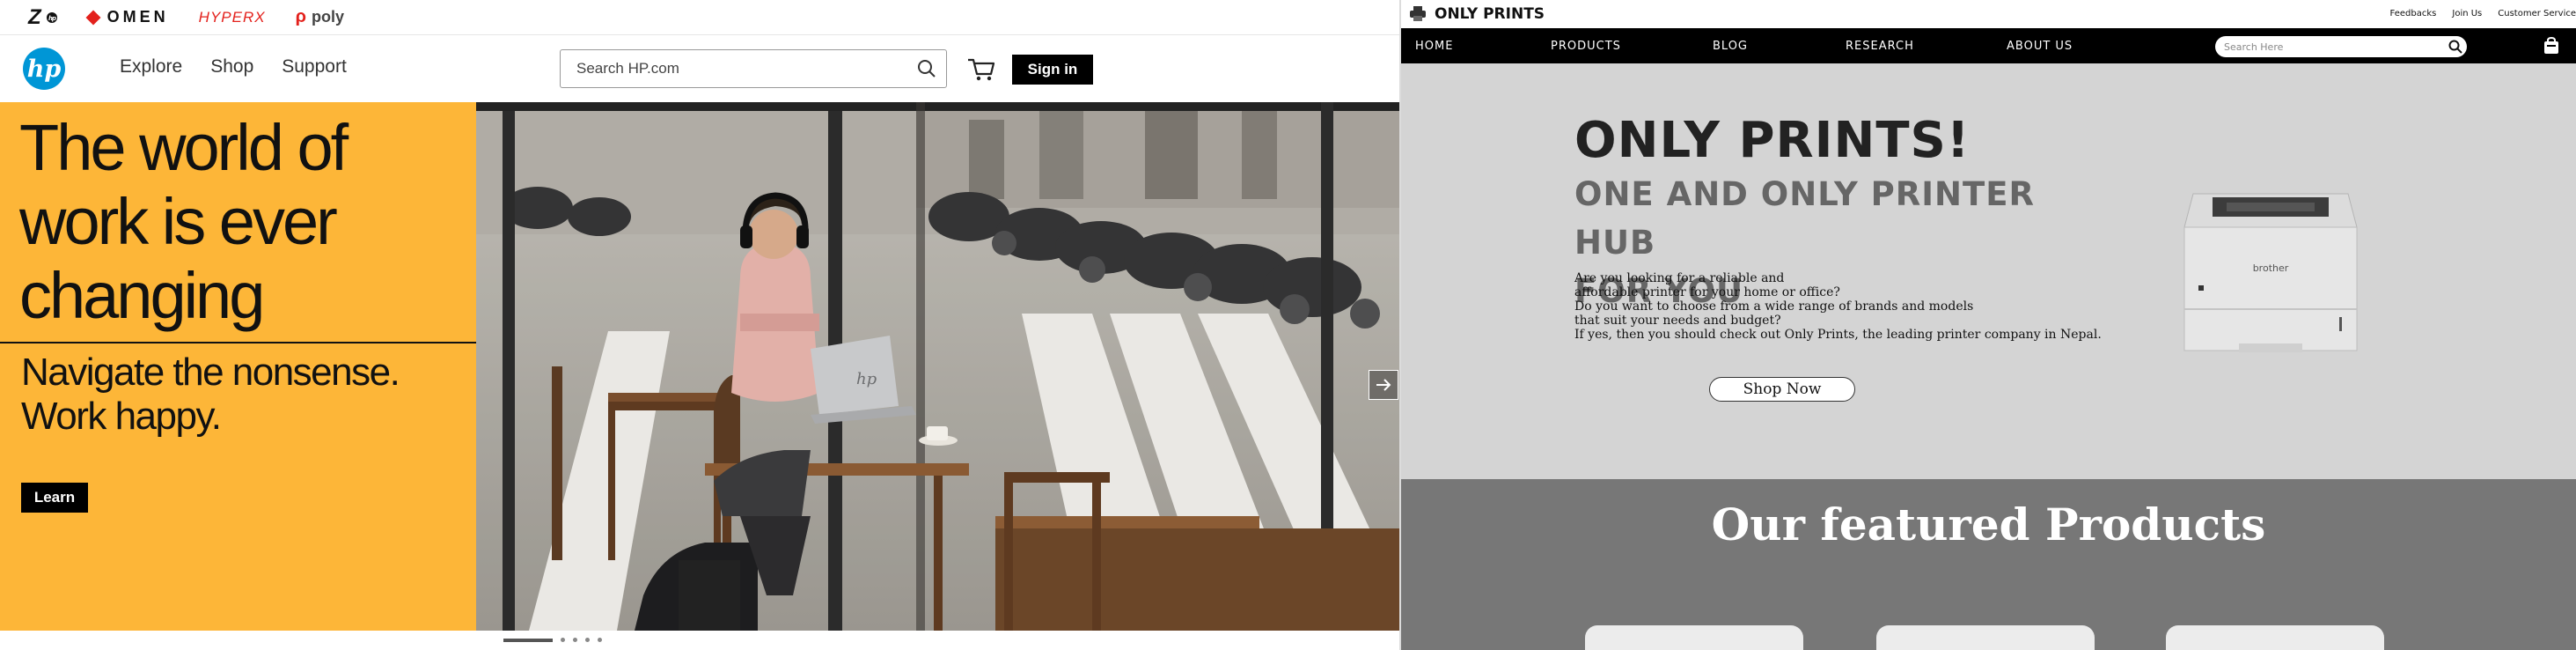 Image resolution: width=2576 pixels, height=650 pixels. What do you see at coordinates (184, 148) in the screenshot?
I see `hero-title-line-1: The world of` at bounding box center [184, 148].